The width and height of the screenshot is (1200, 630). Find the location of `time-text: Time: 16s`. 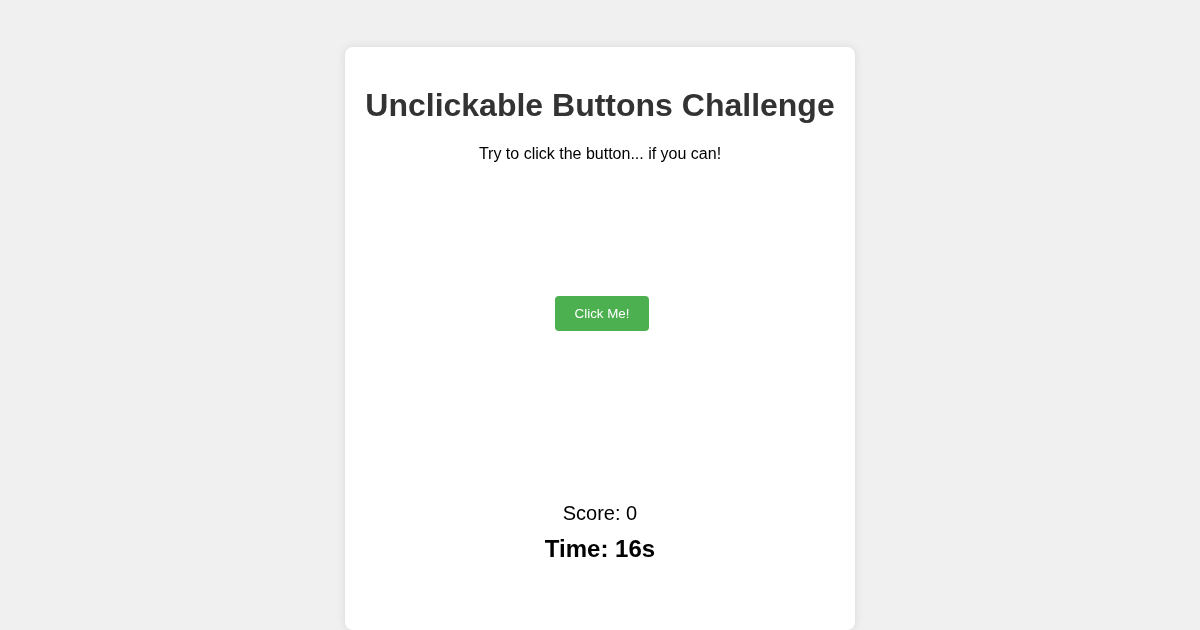

time-text: Time: 16s is located at coordinates (600, 549).